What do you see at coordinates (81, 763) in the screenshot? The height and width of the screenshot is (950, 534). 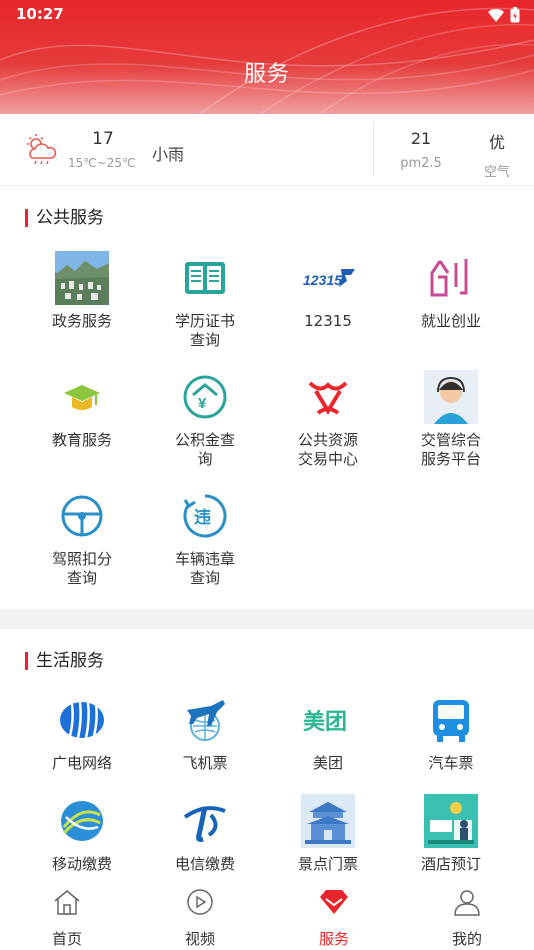 I see `life-item-label: 广电网络` at bounding box center [81, 763].